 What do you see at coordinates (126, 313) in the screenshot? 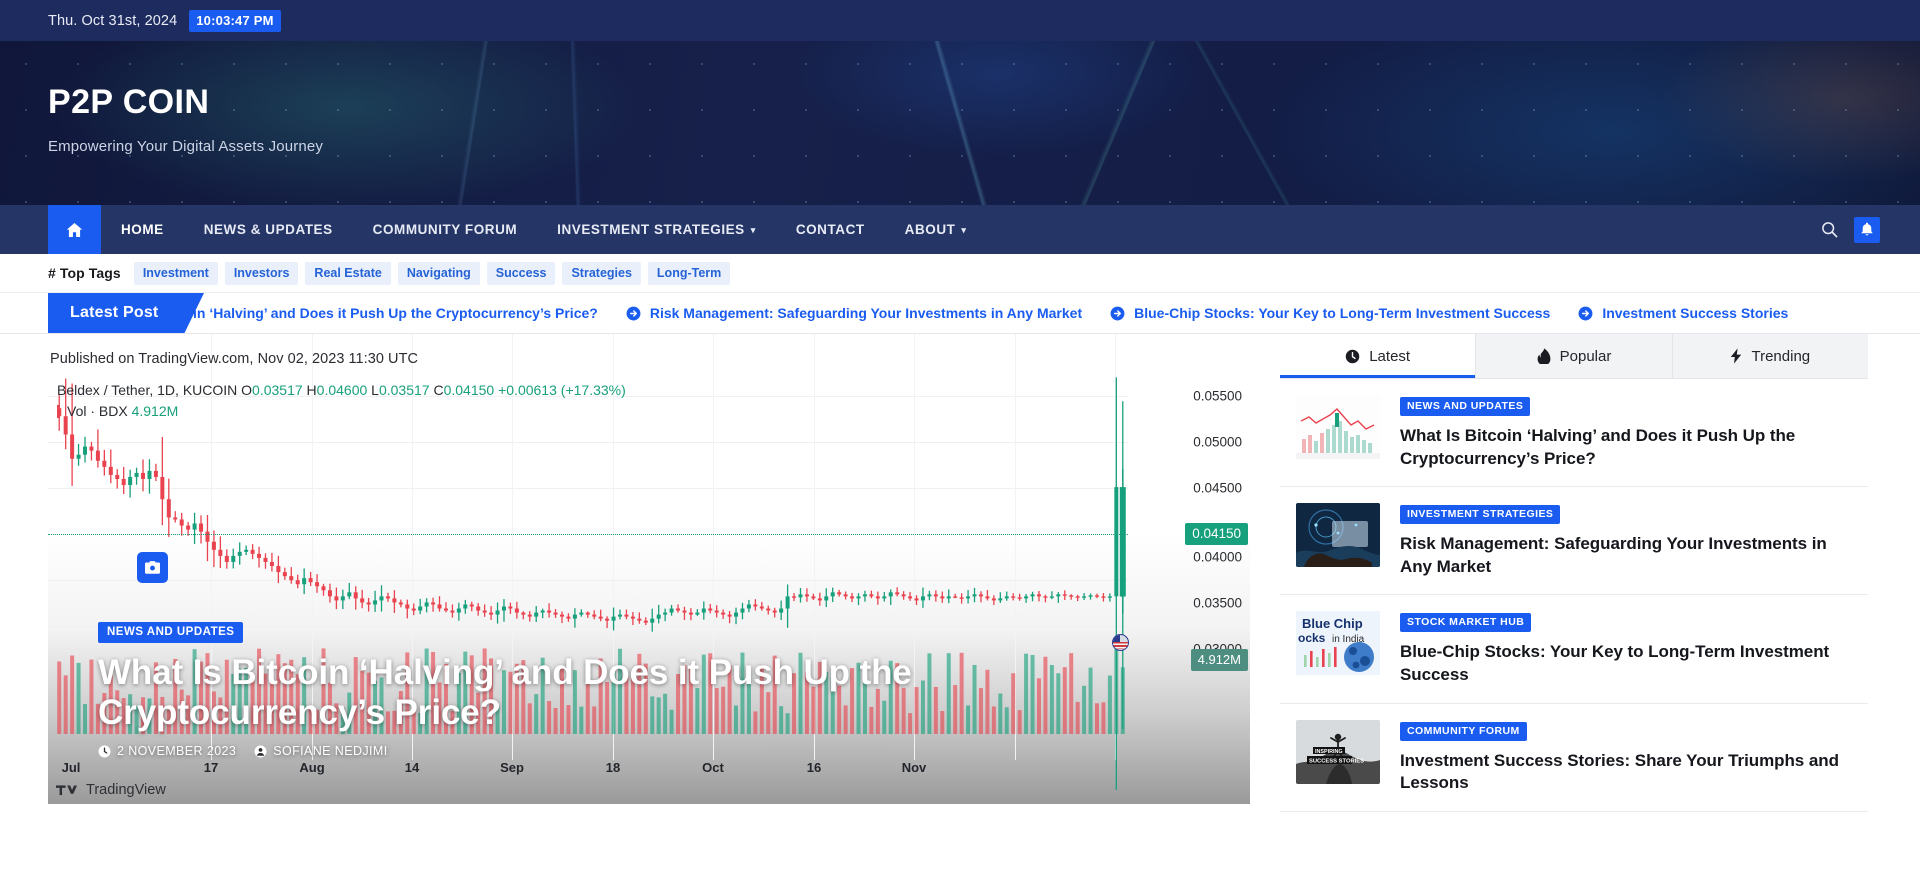
I see `ticker-label: Latest Post` at bounding box center [126, 313].